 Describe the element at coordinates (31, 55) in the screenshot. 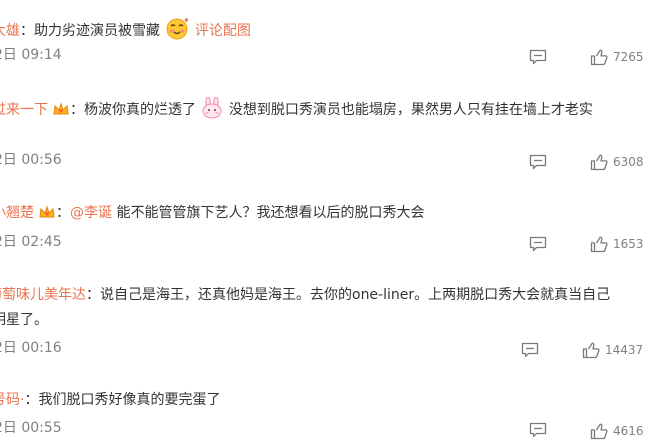

I see `comment-time: 2日 09:14` at that location.